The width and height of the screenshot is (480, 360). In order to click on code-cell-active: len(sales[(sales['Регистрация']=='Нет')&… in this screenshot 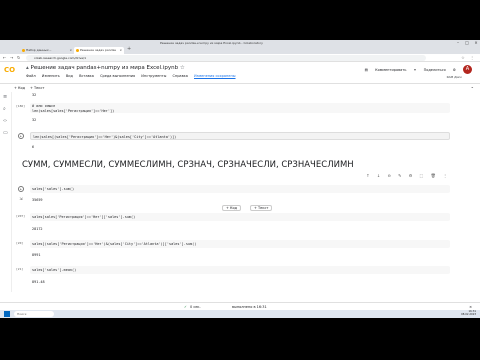, I will do `click(240, 136)`.